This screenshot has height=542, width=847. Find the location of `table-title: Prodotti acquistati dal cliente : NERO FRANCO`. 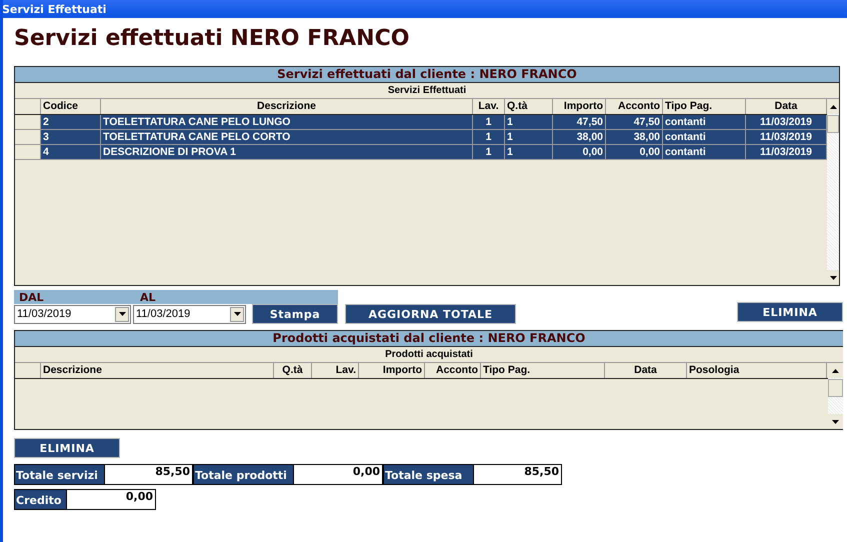

table-title: Prodotti acquistati dal cliente : NERO FRANCO is located at coordinates (429, 339).